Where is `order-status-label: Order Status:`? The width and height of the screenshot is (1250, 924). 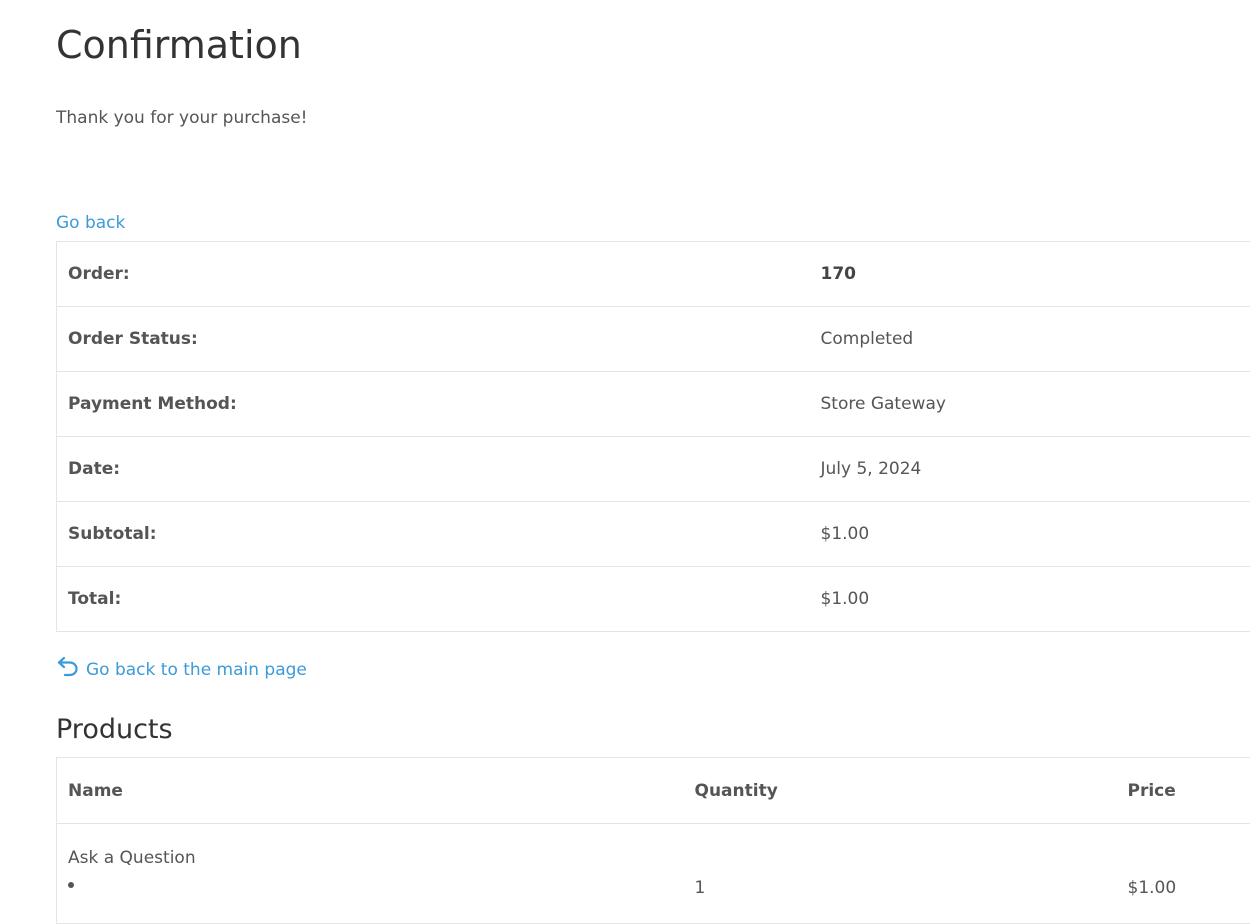
order-status-label: Order Status: is located at coordinates (433, 339).